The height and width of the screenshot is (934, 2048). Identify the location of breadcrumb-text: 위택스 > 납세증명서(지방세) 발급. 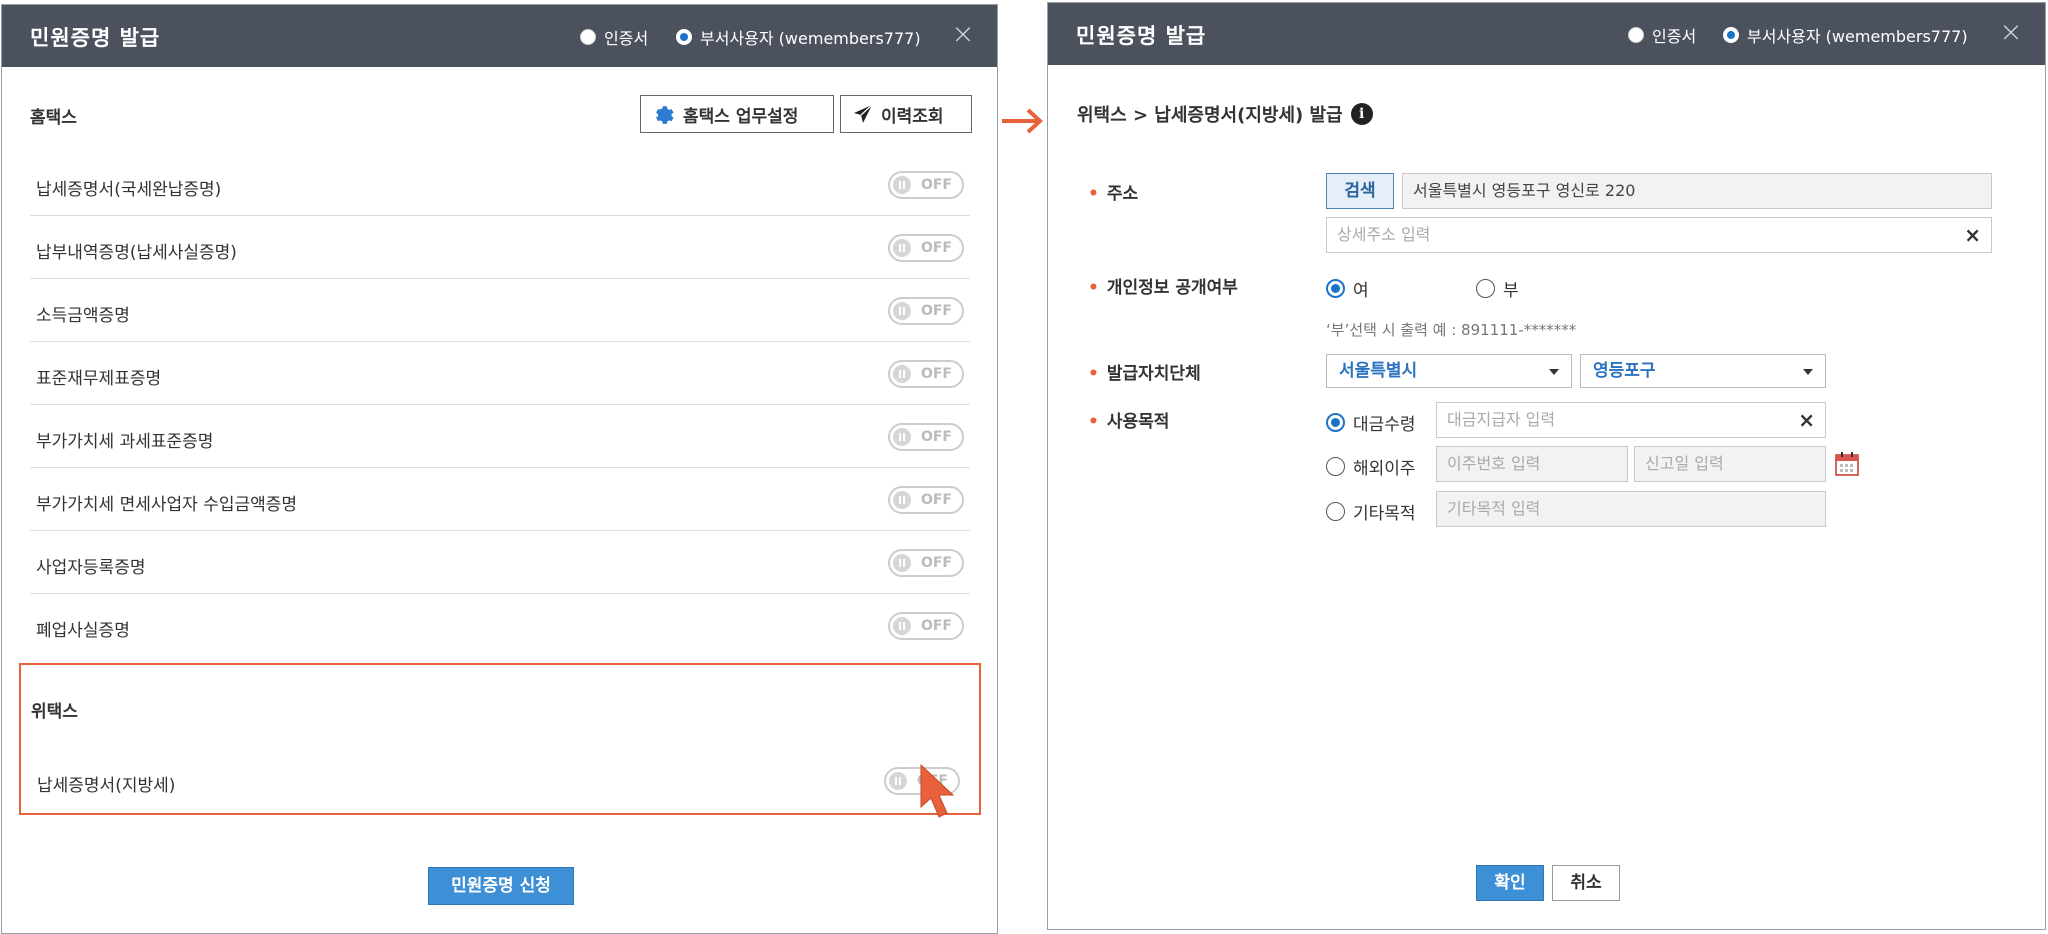
(1210, 115).